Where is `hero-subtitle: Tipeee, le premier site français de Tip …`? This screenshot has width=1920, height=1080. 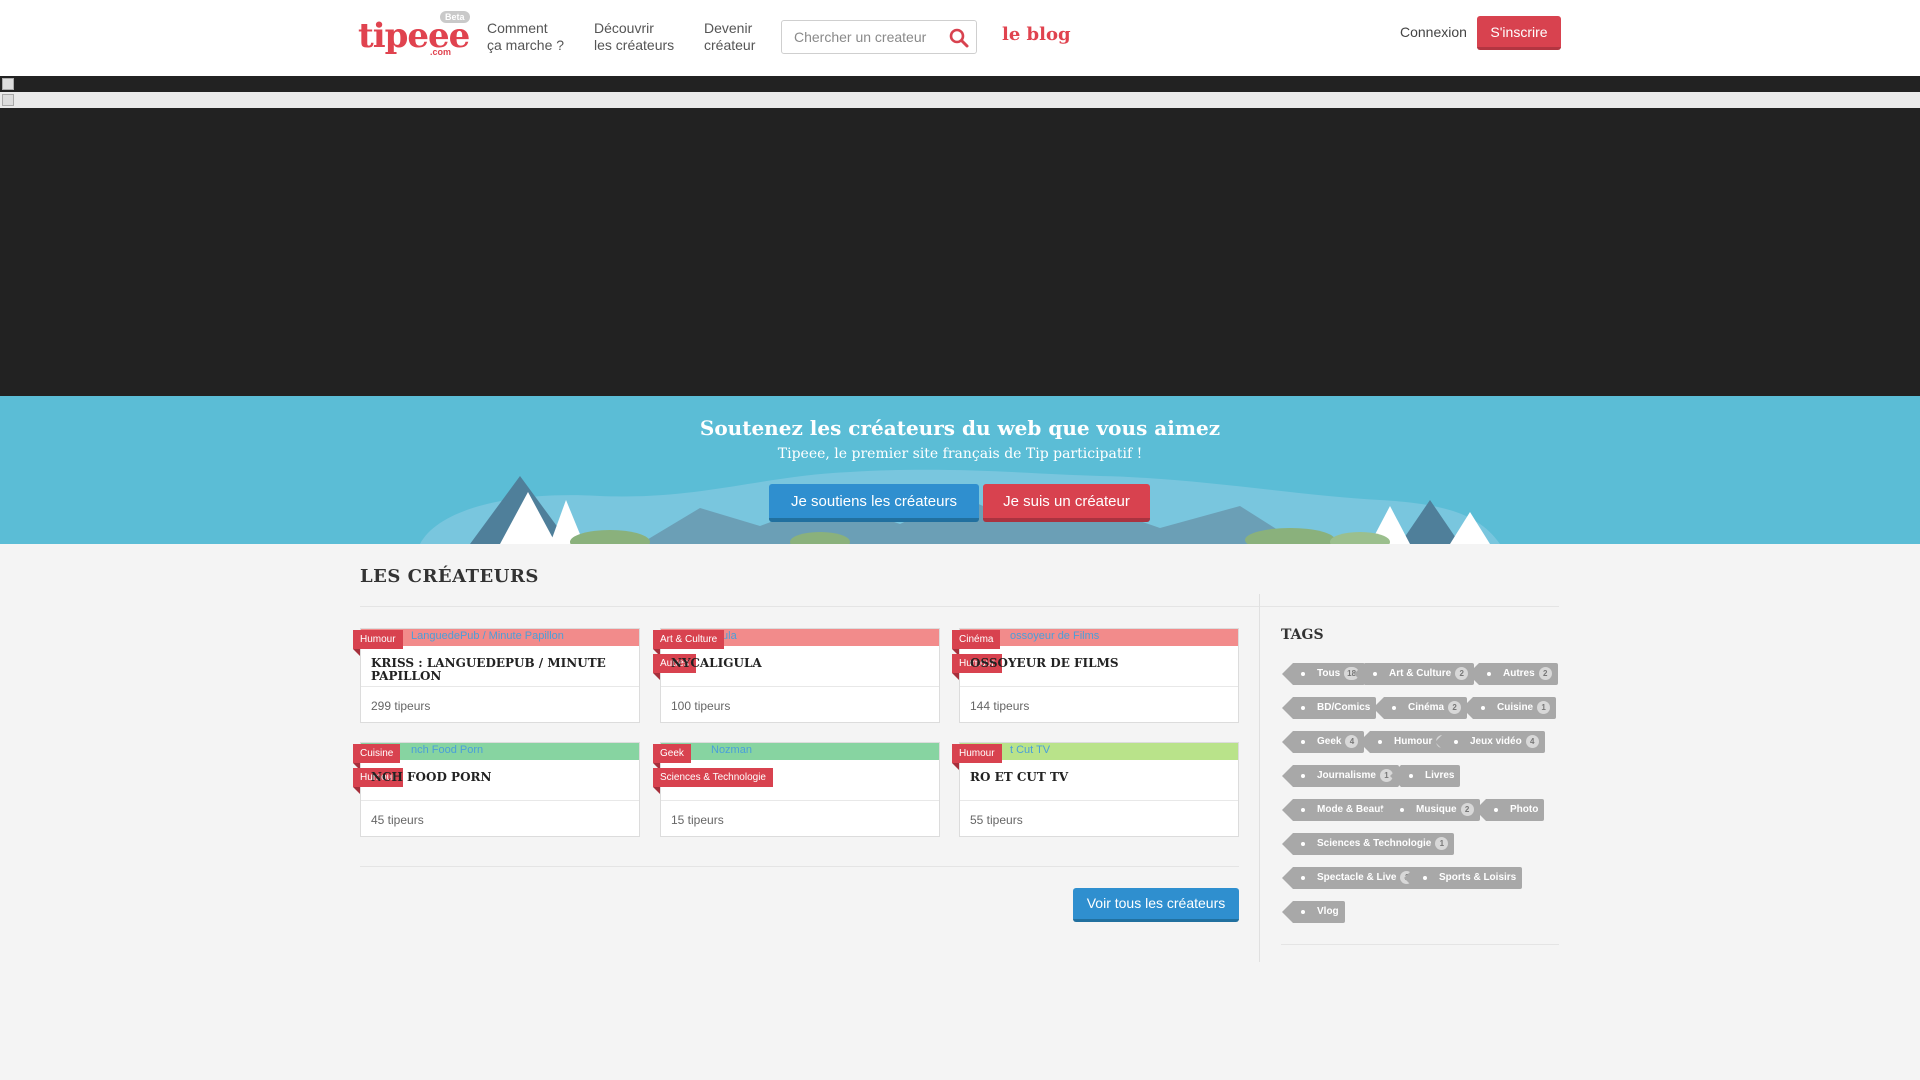 hero-subtitle: Tipeee, le premier site français de Tip … is located at coordinates (960, 454).